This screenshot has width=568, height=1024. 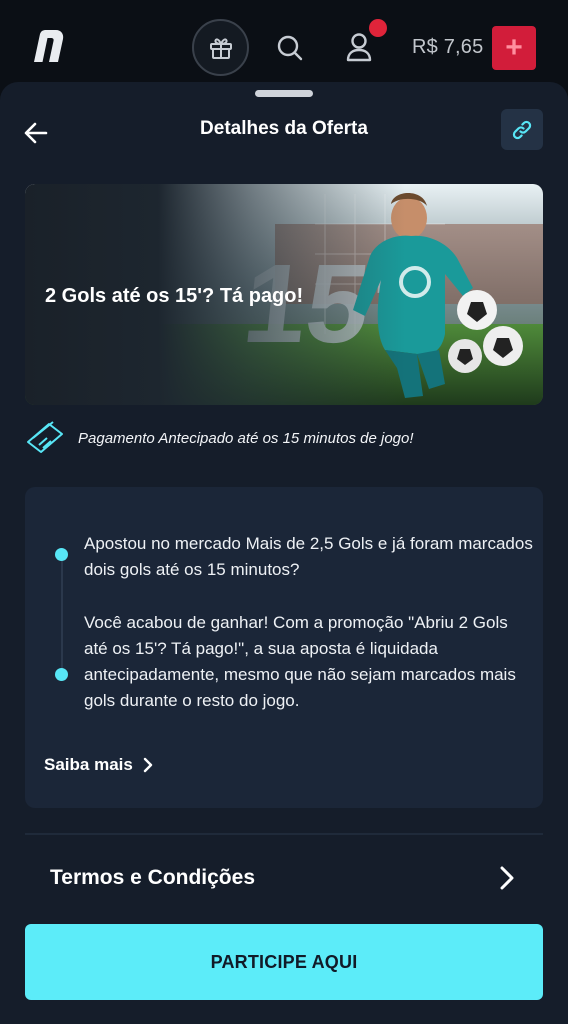 What do you see at coordinates (284, 878) in the screenshot?
I see `terms-and-conditions-row: Termos e Condições` at bounding box center [284, 878].